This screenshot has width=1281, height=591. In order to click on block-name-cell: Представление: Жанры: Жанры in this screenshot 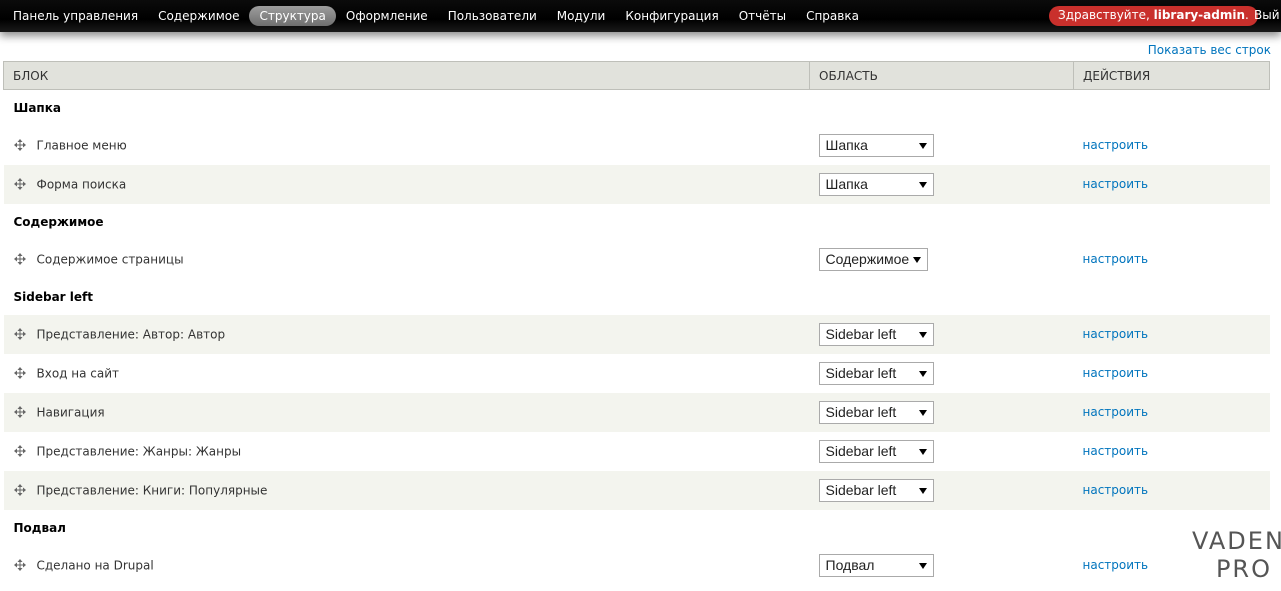, I will do `click(406, 451)`.